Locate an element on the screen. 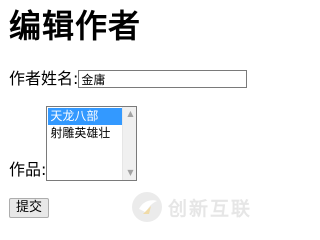 The width and height of the screenshot is (320, 240). page-title: 编辑作者 is located at coordinates (75, 26).